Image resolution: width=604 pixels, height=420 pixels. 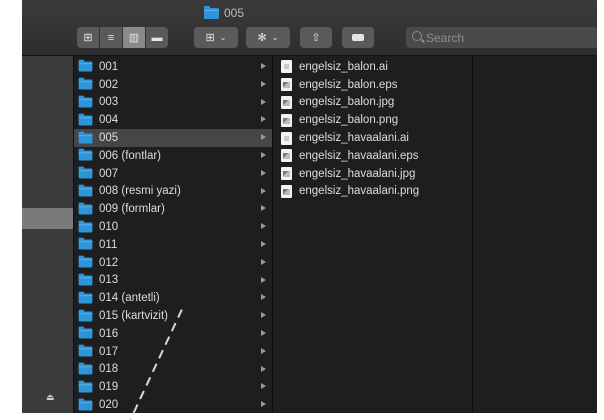 What do you see at coordinates (109, 262) in the screenshot?
I see `folder-label: 012` at bounding box center [109, 262].